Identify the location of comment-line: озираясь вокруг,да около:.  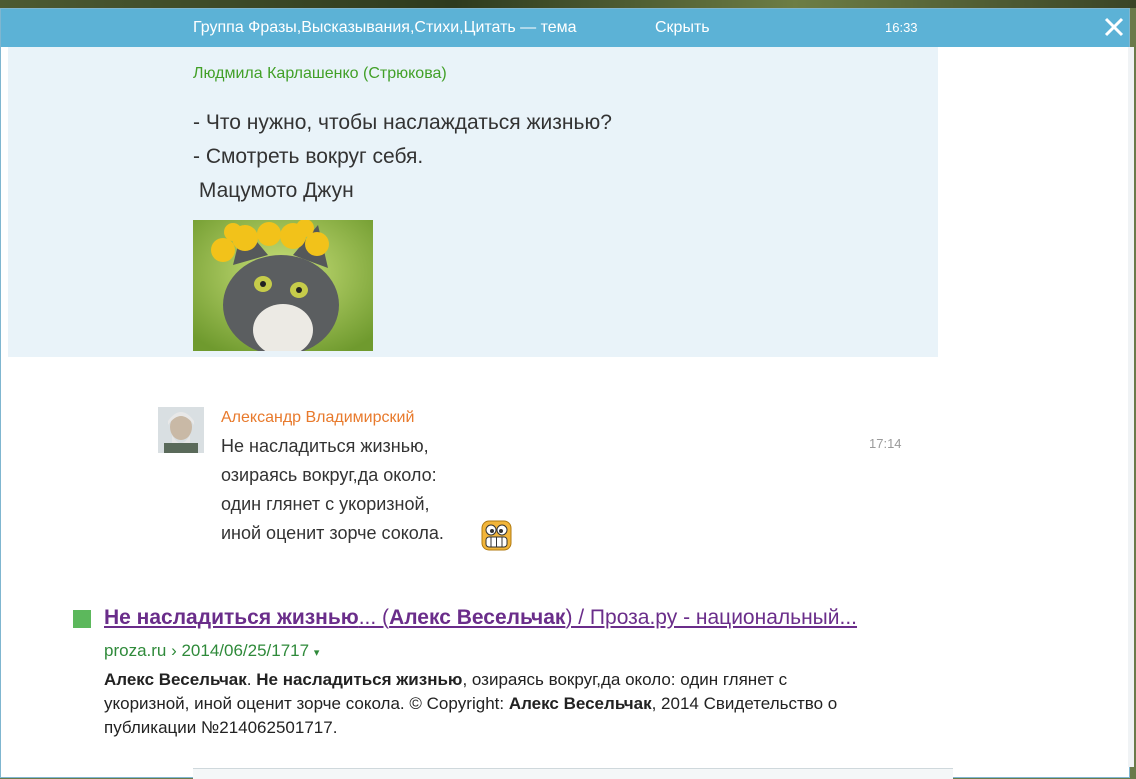
(329, 475).